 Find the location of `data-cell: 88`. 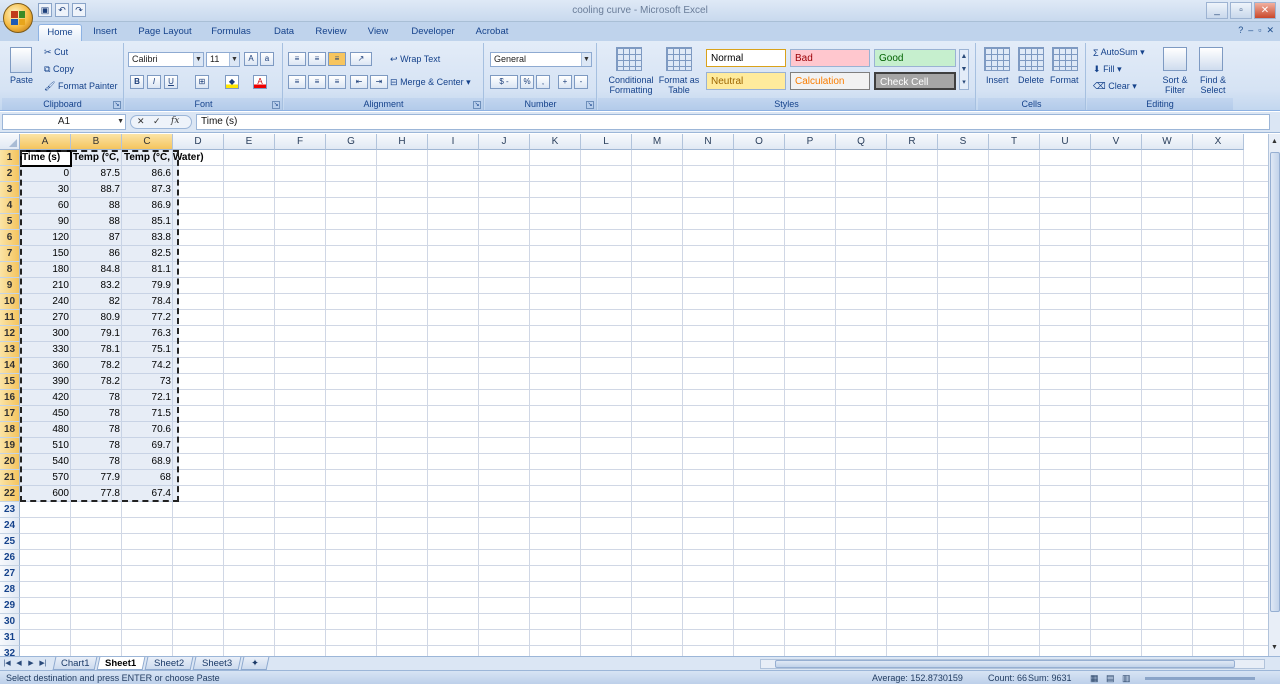

data-cell: 88 is located at coordinates (96, 206).